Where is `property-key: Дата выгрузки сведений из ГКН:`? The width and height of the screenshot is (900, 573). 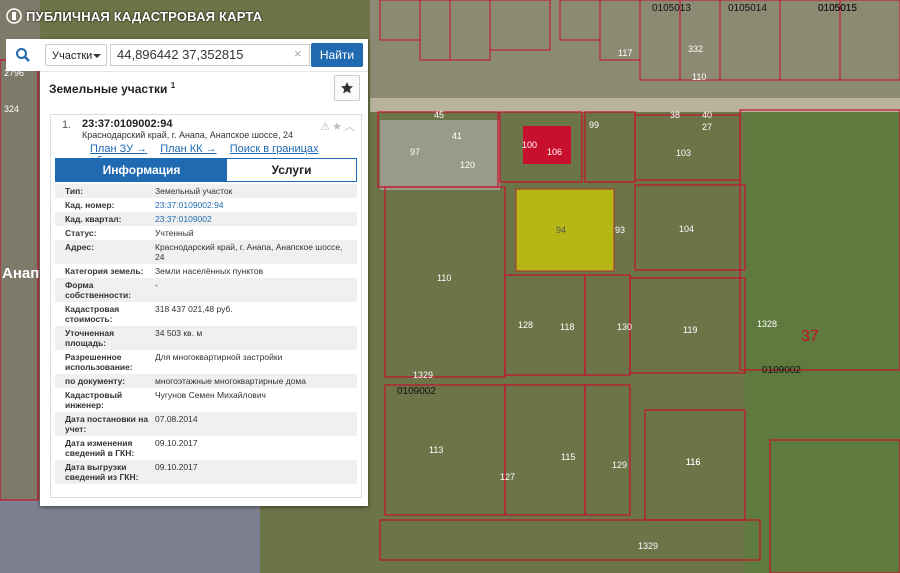
property-key: Дата выгрузки сведений из ГКН: is located at coordinates (102, 472).